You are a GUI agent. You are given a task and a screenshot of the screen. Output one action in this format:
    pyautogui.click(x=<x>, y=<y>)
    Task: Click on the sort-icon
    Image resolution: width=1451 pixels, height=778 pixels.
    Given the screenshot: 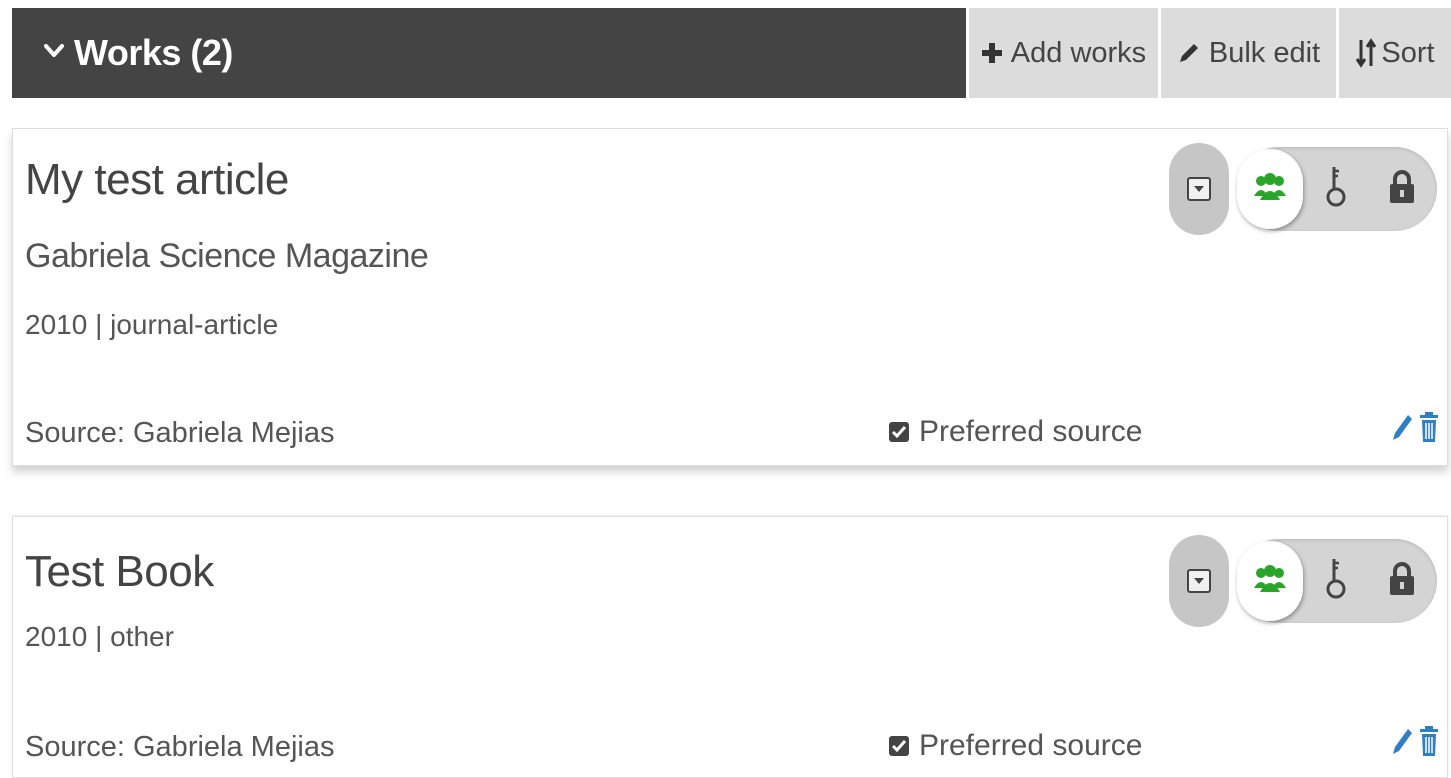 What is the action you would take?
    pyautogui.click(x=1366, y=53)
    